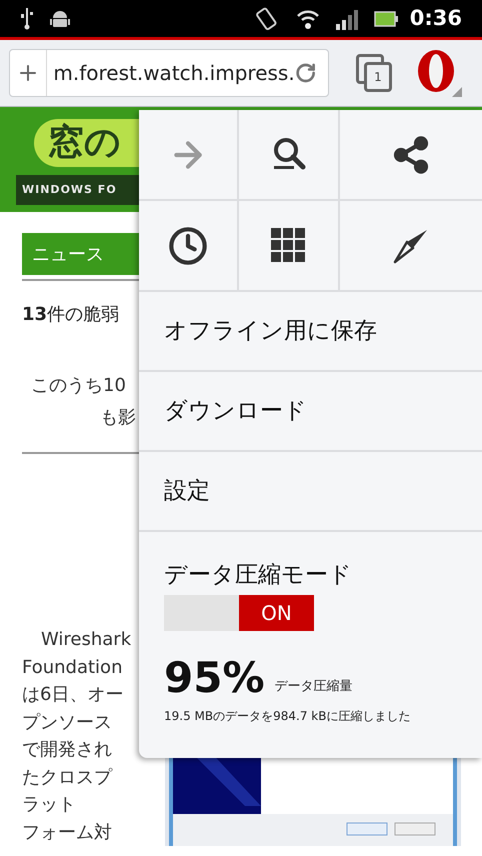 The height and width of the screenshot is (856, 482). I want to click on menu-item: オフライン用に保存, so click(310, 332).